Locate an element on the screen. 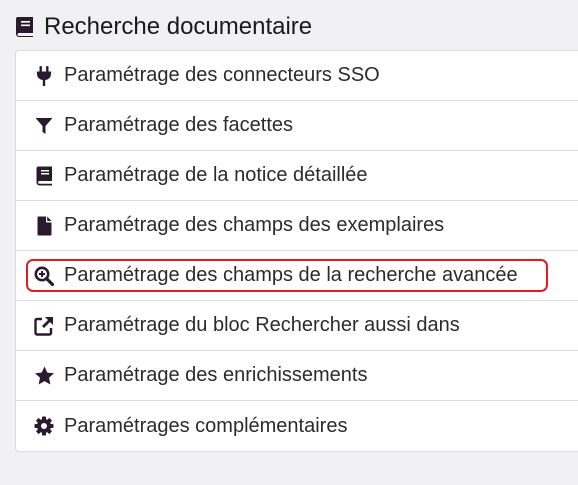 The width and height of the screenshot is (578, 485). plug-icon is located at coordinates (44, 76).